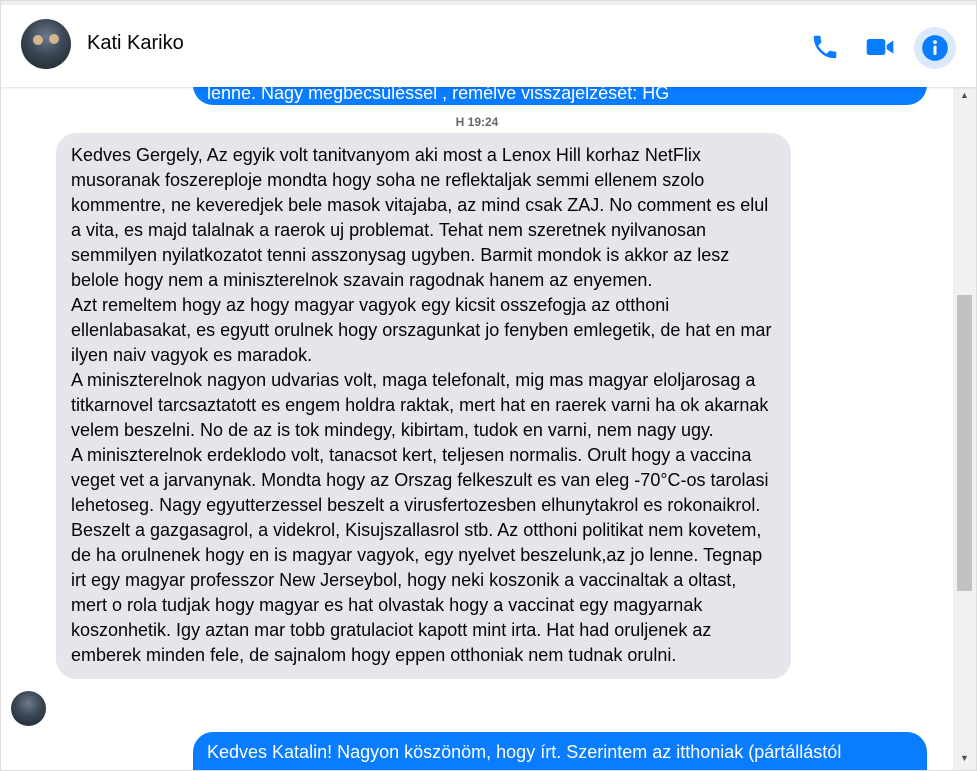 The height and width of the screenshot is (771, 977). I want to click on message-timestamp: H 19:24, so click(477, 122).